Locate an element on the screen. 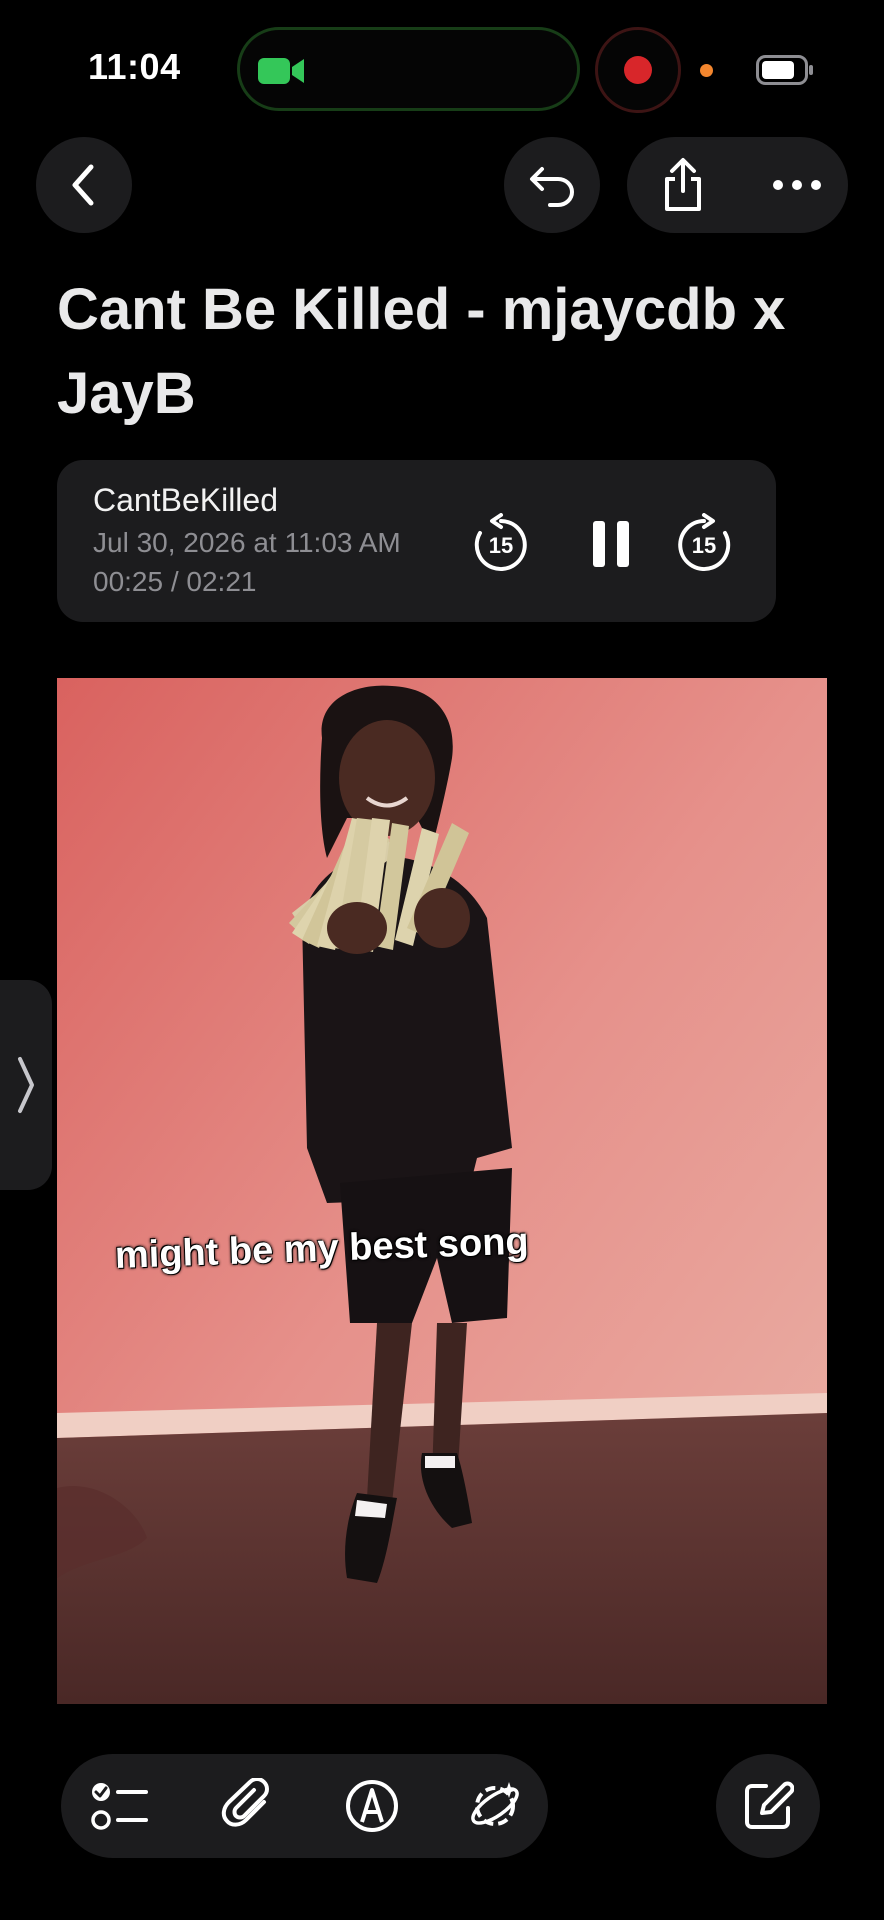  chevron-right-icon is located at coordinates (26, 1085).